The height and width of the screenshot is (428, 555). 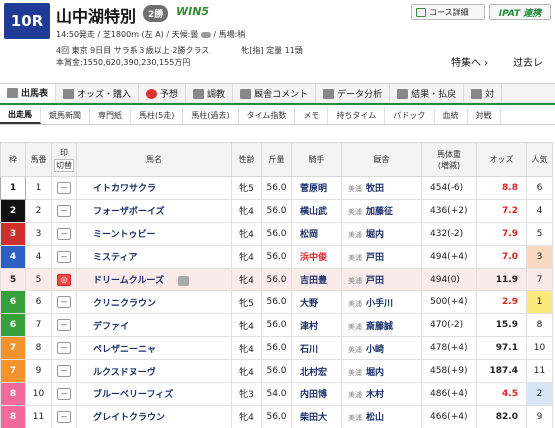 What do you see at coordinates (157, 115) in the screenshot?
I see `subtab-bachu5: 馬柱(5走)` at bounding box center [157, 115].